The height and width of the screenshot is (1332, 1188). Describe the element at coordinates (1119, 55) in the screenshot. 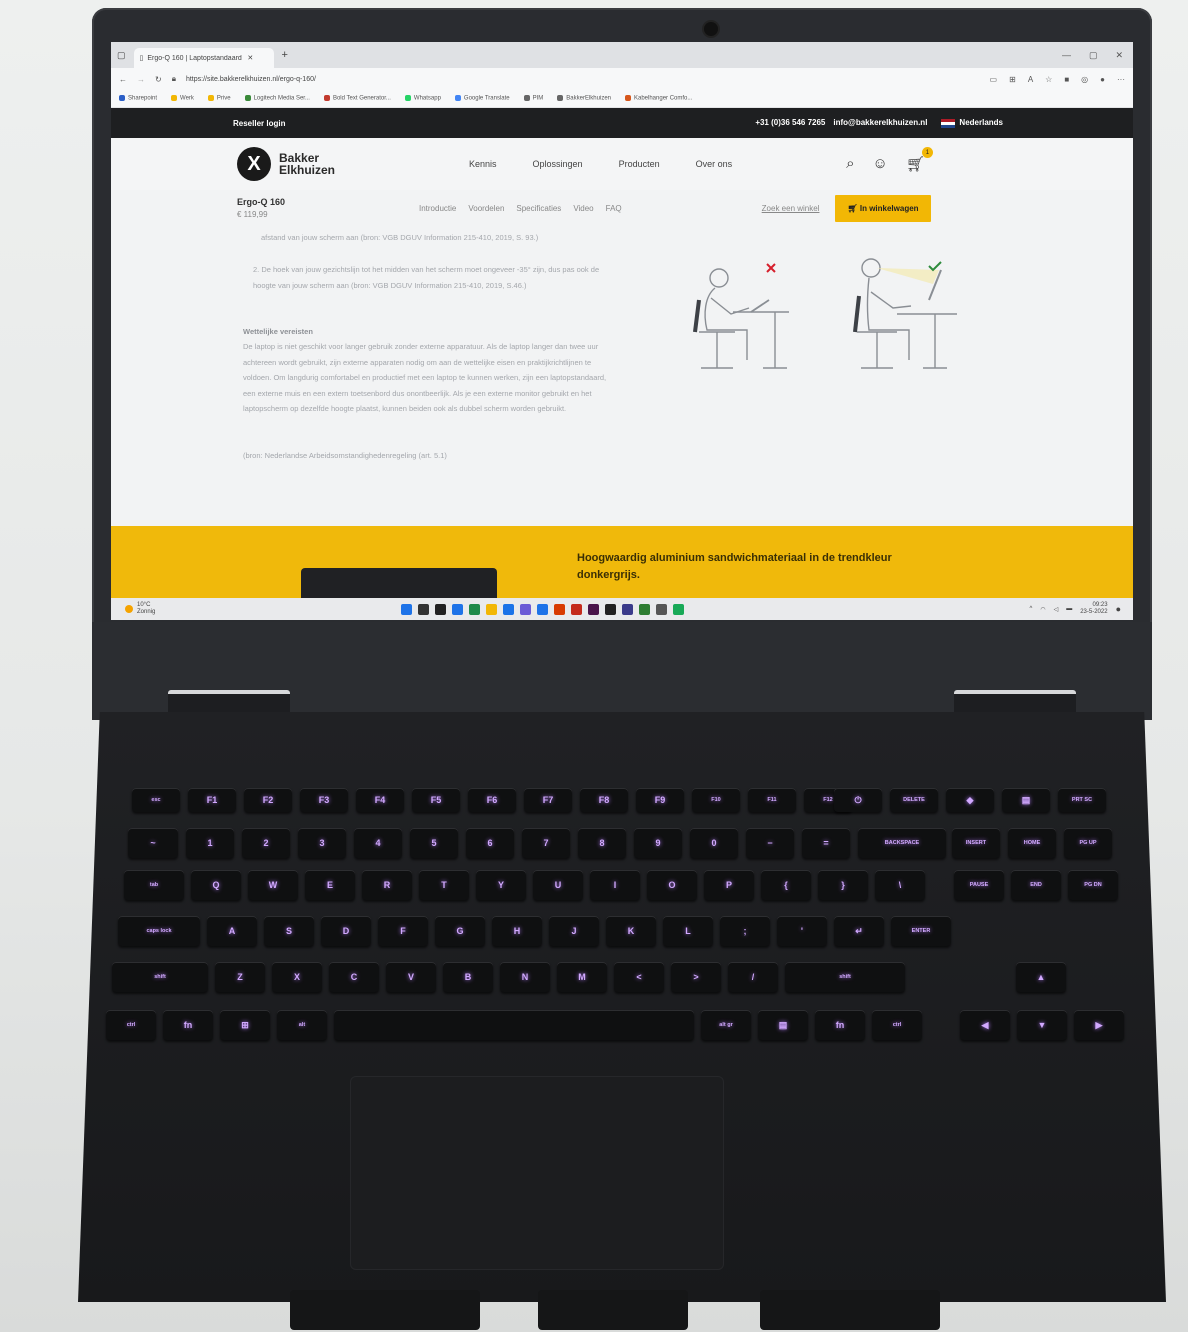

I see `close-window-icon: ✕` at that location.